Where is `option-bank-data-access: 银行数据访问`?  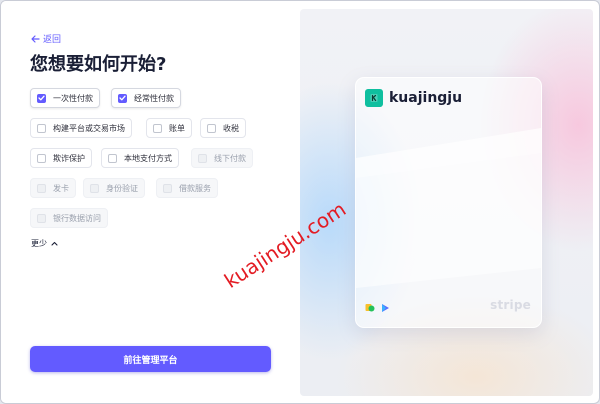 option-bank-data-access: 银行数据访问 is located at coordinates (69, 218).